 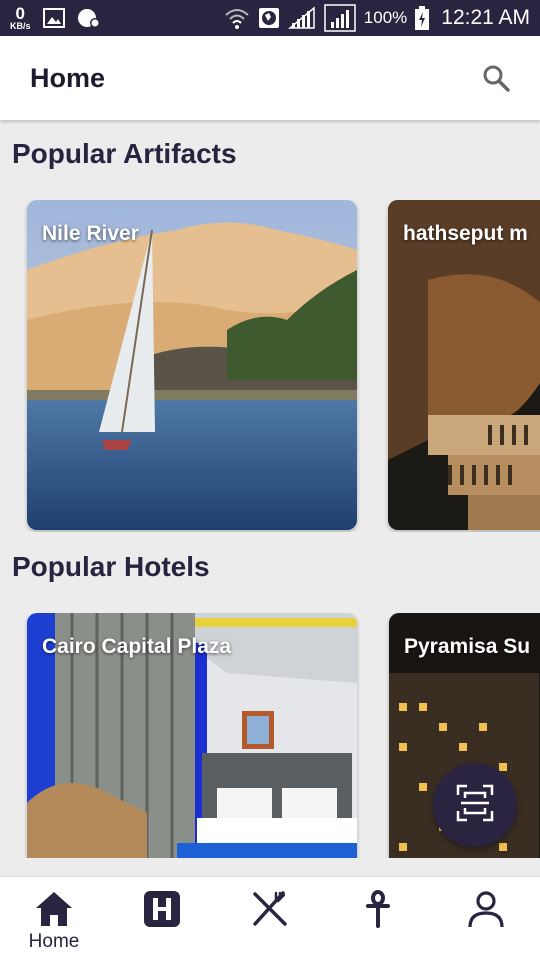 What do you see at coordinates (90, 233) in the screenshot?
I see `card-label: Nile River` at bounding box center [90, 233].